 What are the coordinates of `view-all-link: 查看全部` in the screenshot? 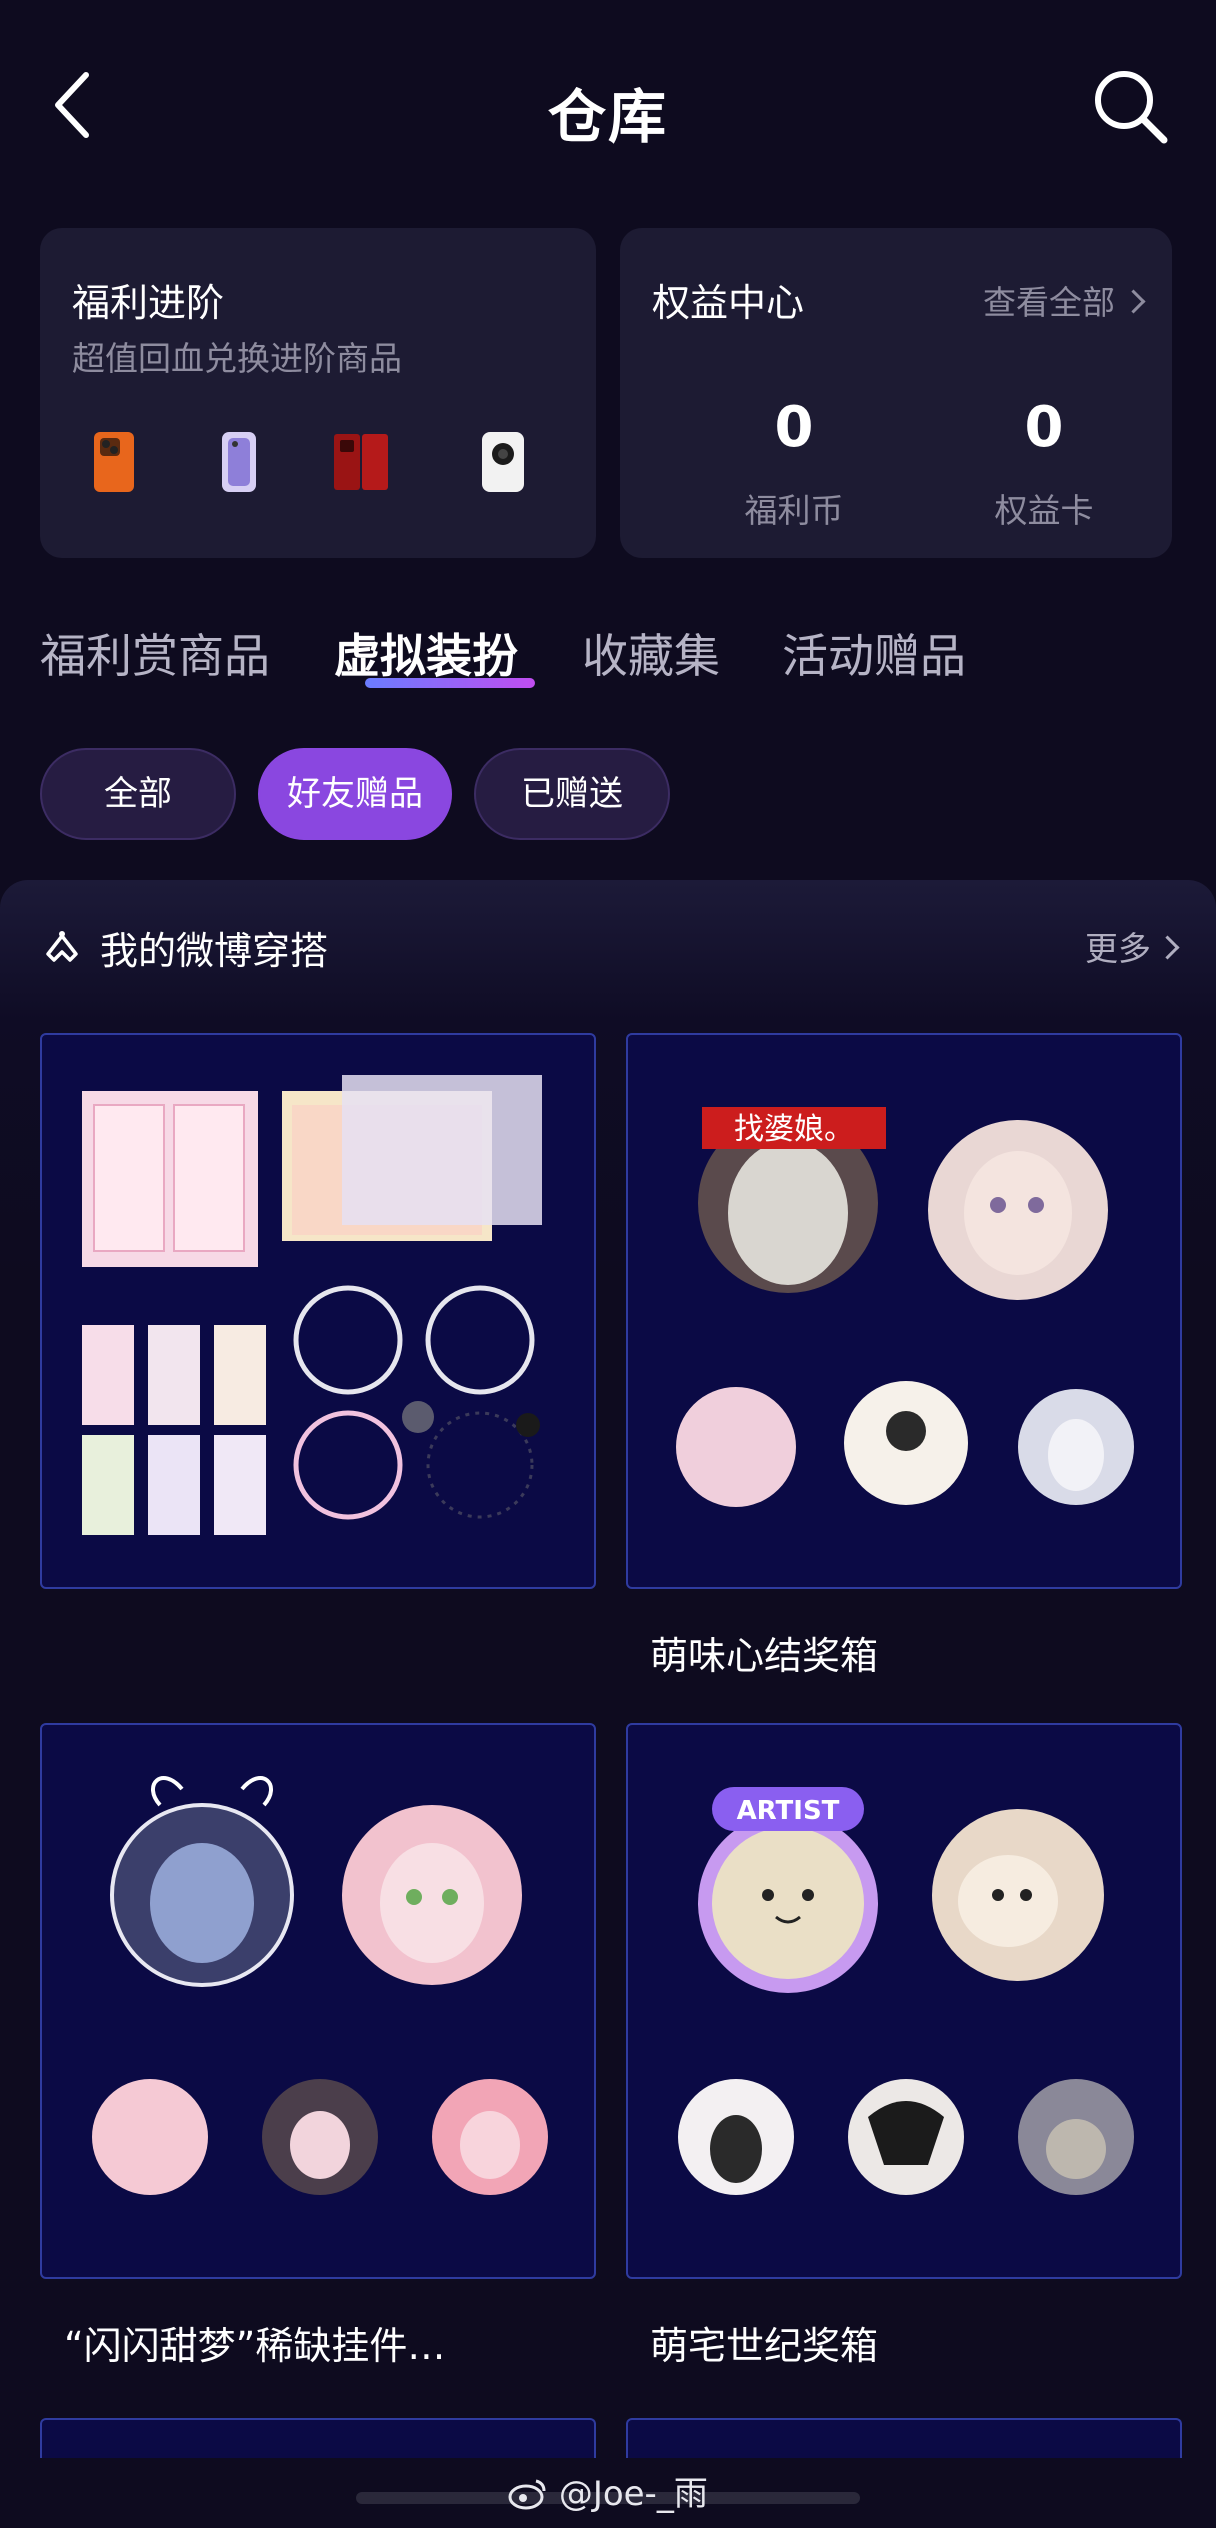 It's located at (1064, 300).